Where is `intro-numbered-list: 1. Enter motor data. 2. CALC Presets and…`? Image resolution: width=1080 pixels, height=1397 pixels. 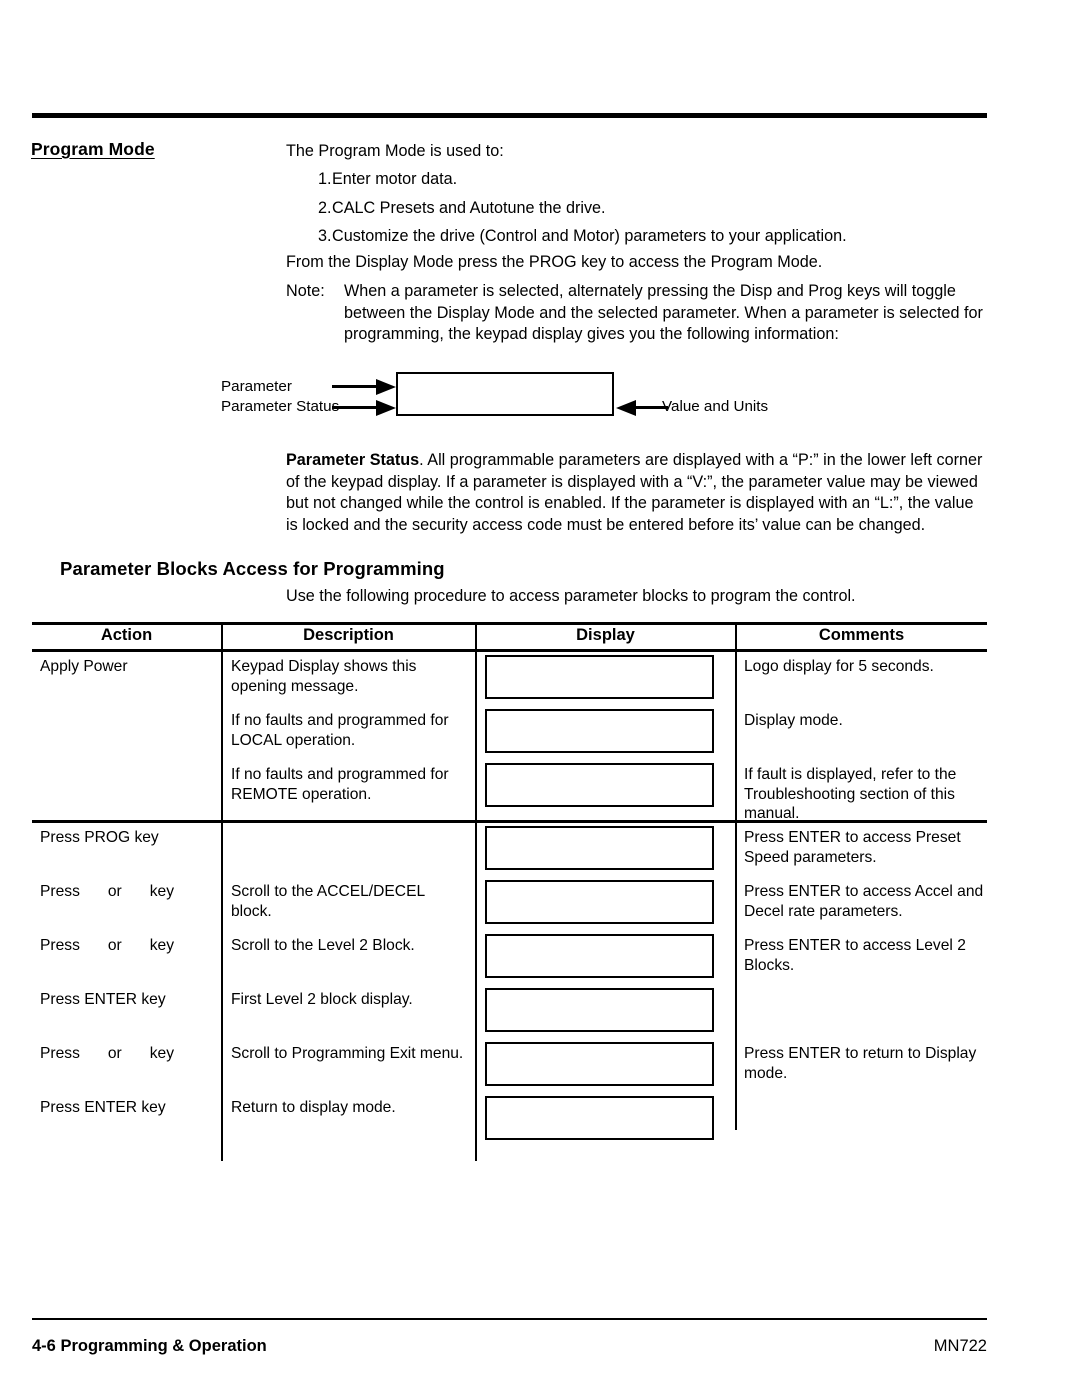
intro-numbered-list: 1. Enter motor data. 2. CALC Presets and… is located at coordinates (636, 212).